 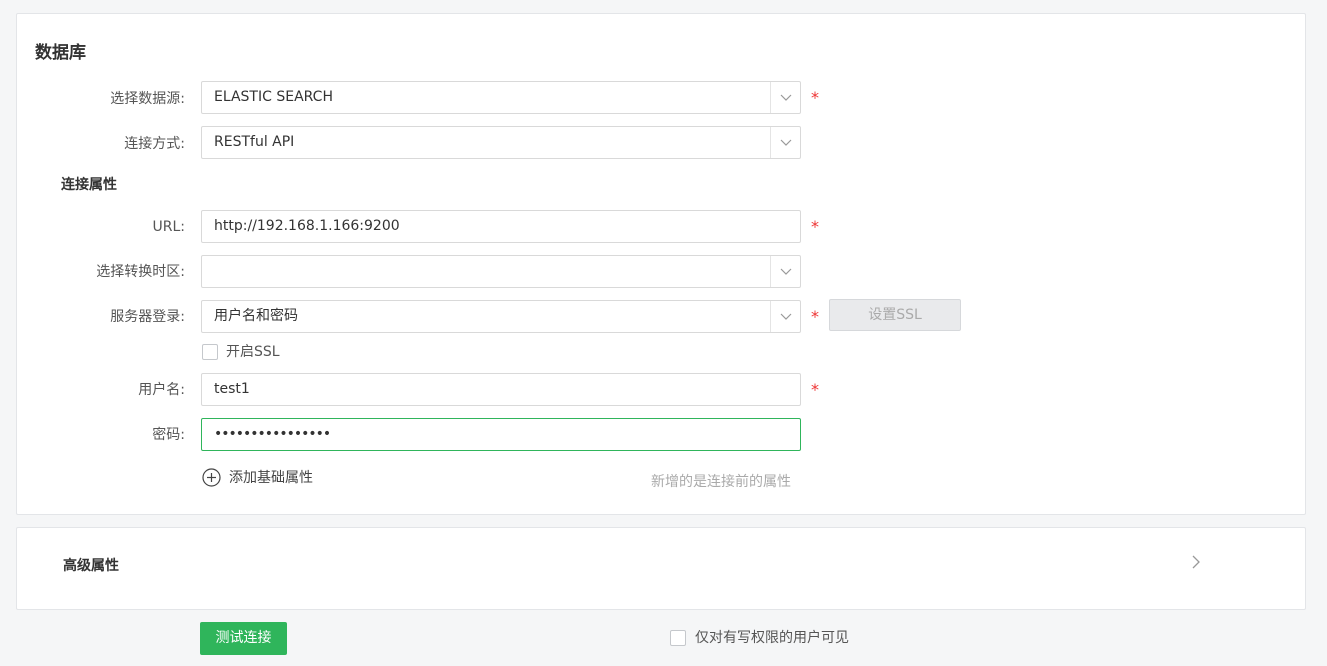 What do you see at coordinates (232, 389) in the screenshot?
I see `username-value: test1` at bounding box center [232, 389].